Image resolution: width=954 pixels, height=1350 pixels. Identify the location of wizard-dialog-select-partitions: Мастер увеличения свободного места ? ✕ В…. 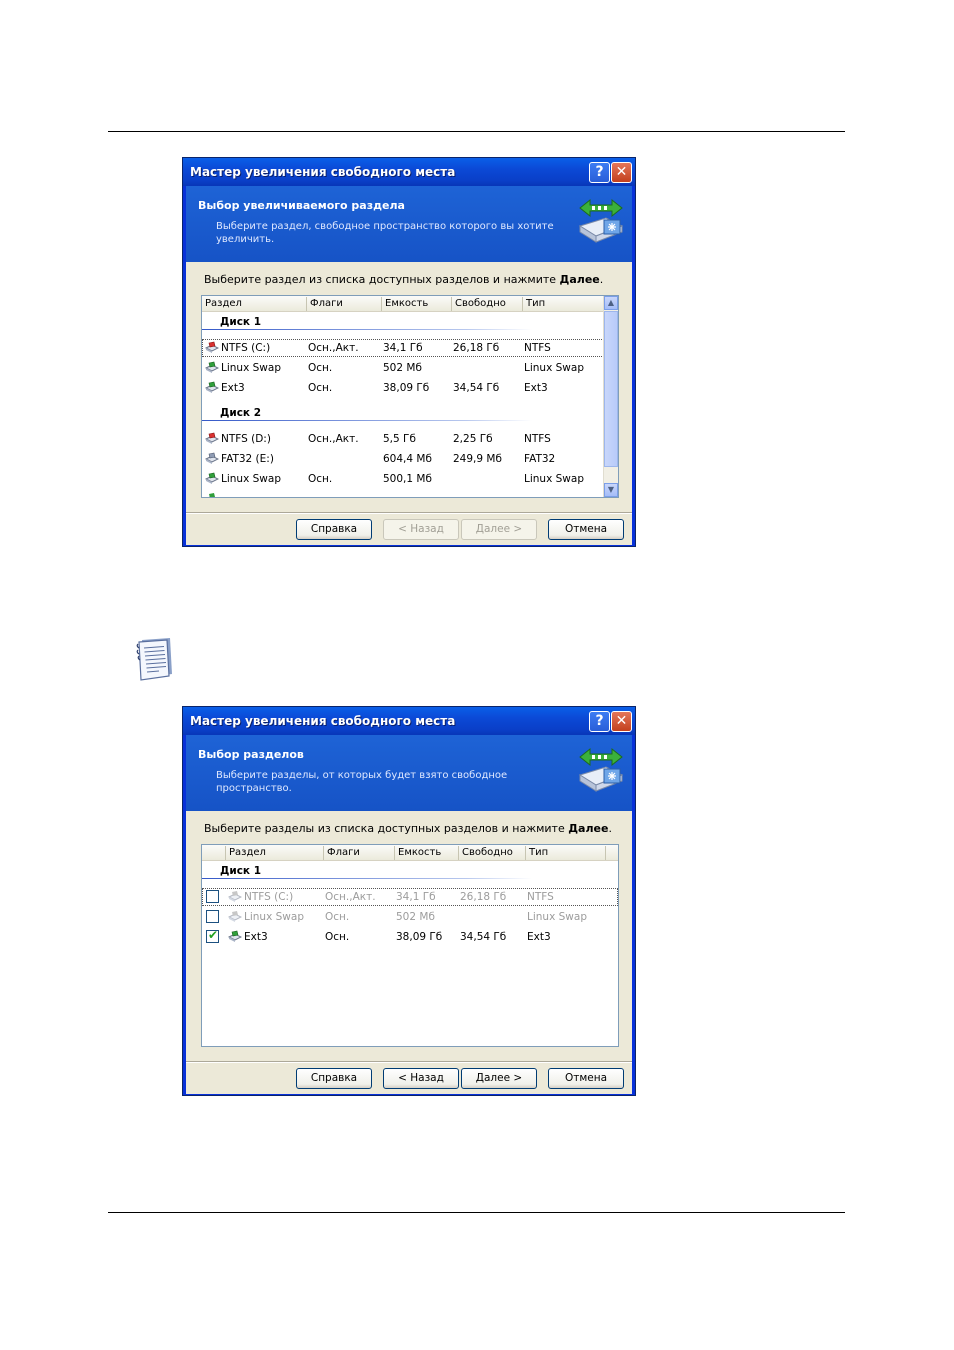
(409, 901).